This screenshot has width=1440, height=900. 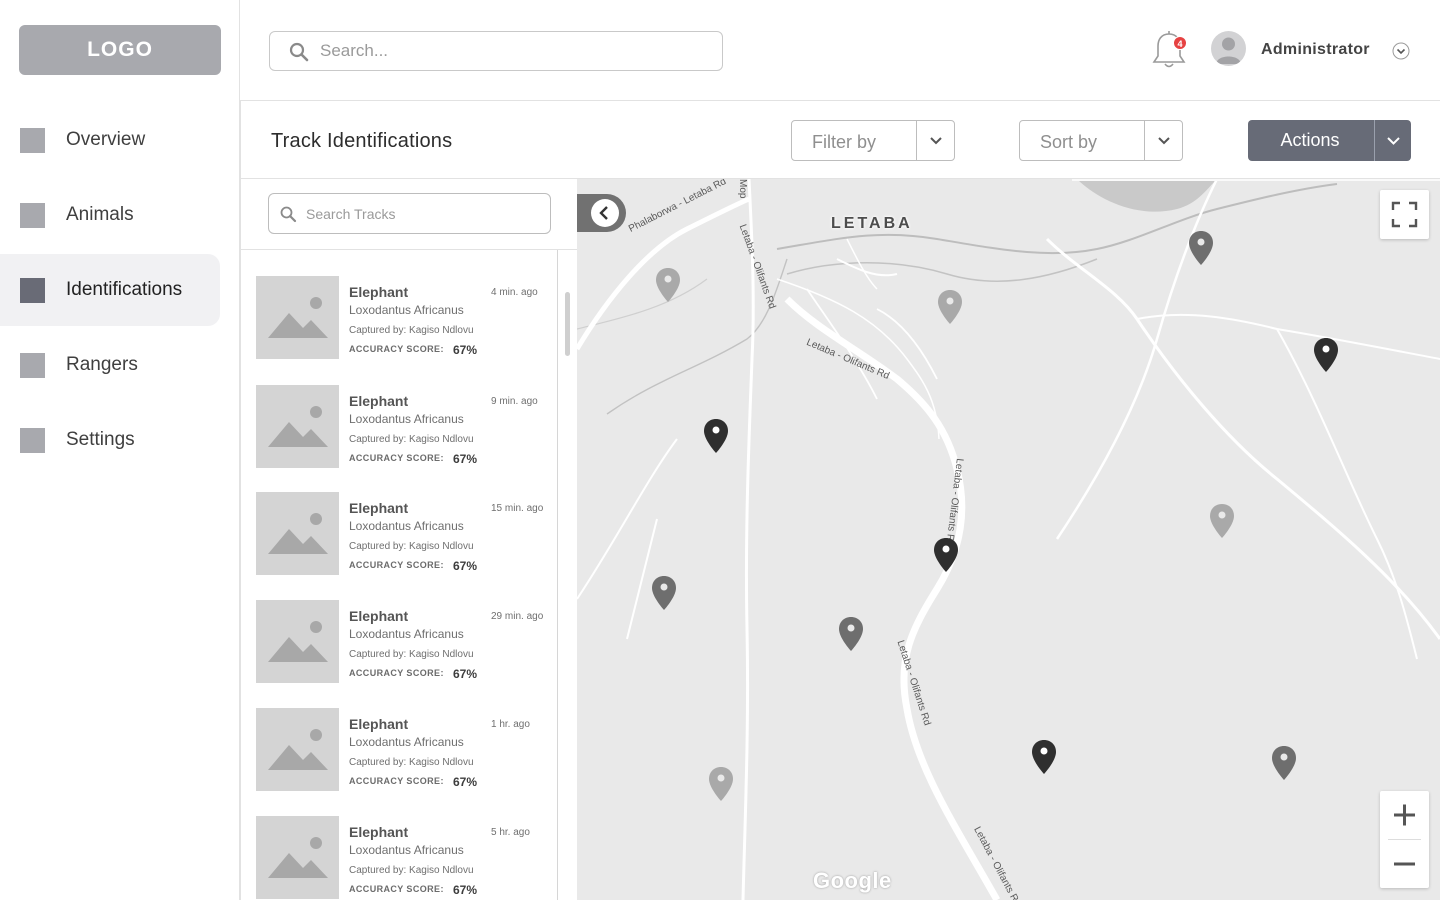 I want to click on map-town-label: LETABA, so click(x=872, y=223).